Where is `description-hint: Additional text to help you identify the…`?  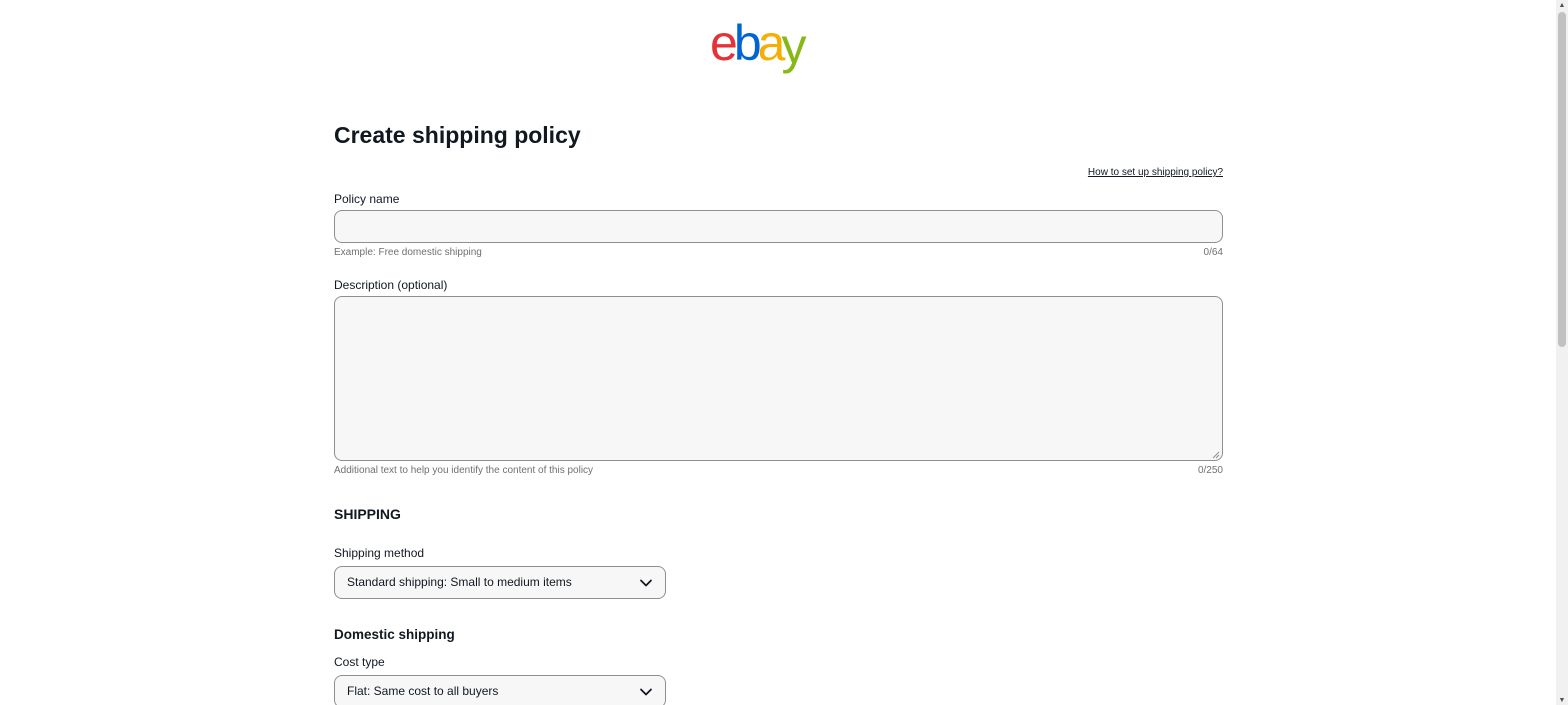
description-hint: Additional text to help you identify the… is located at coordinates (464, 470).